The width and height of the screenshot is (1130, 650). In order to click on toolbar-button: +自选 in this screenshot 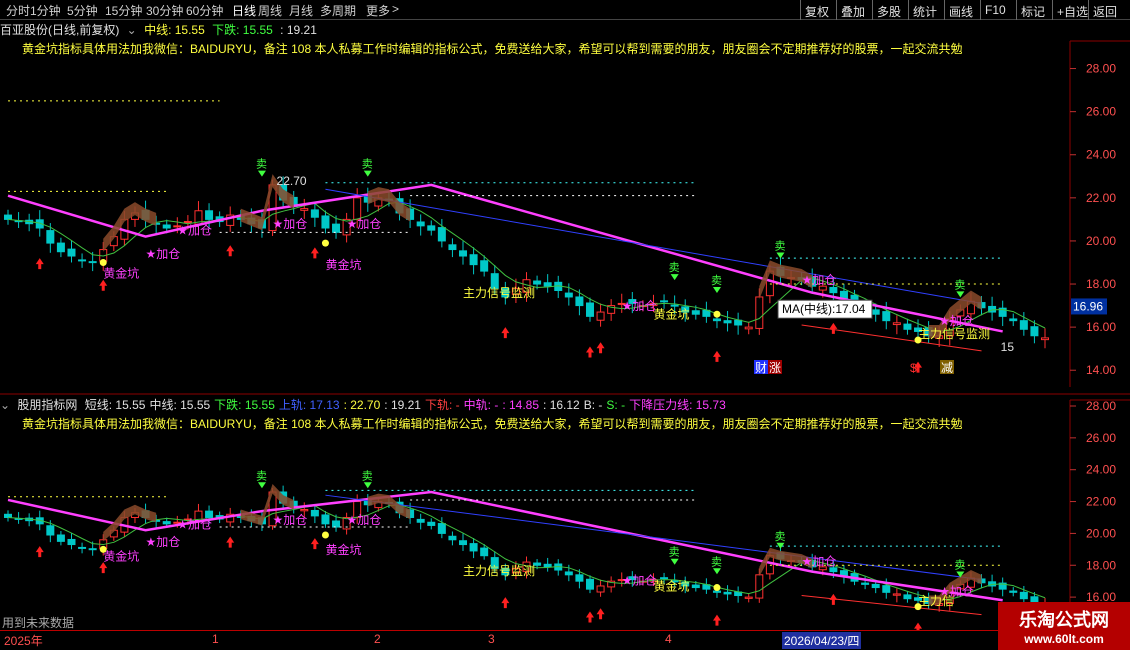, I will do `click(1072, 10)`.